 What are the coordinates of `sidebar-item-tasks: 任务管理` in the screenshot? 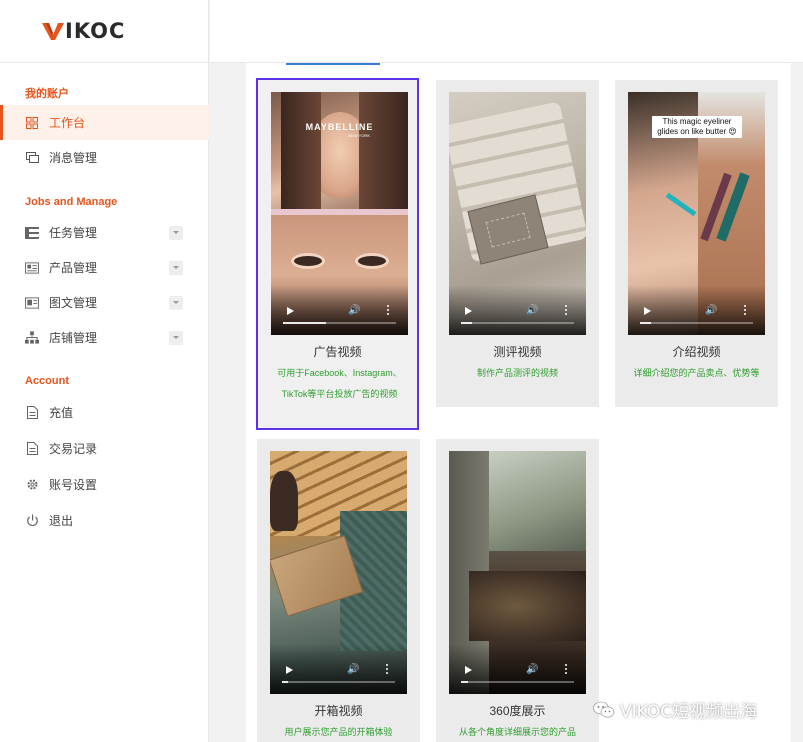 It's located at (104, 232).